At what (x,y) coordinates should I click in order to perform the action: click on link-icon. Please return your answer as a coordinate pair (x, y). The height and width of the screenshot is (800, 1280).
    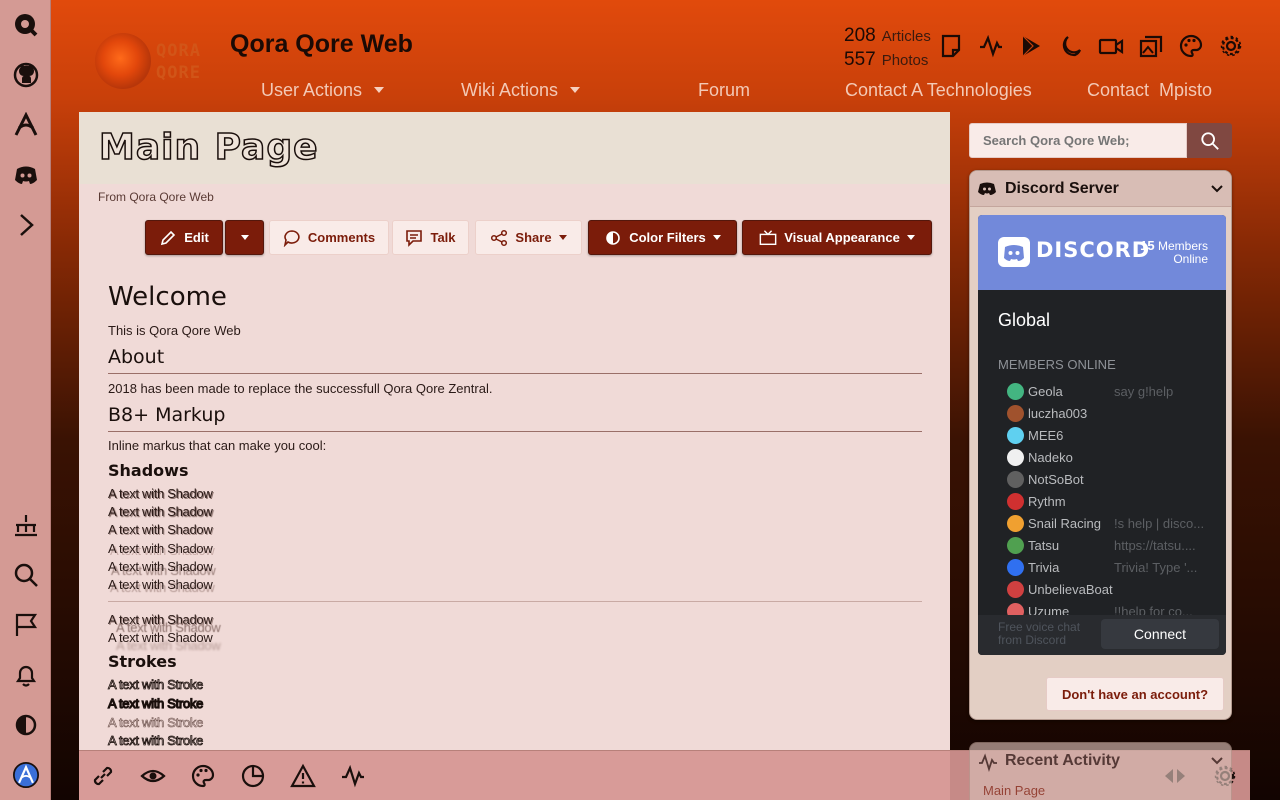
    Looking at the image, I should click on (103, 776).